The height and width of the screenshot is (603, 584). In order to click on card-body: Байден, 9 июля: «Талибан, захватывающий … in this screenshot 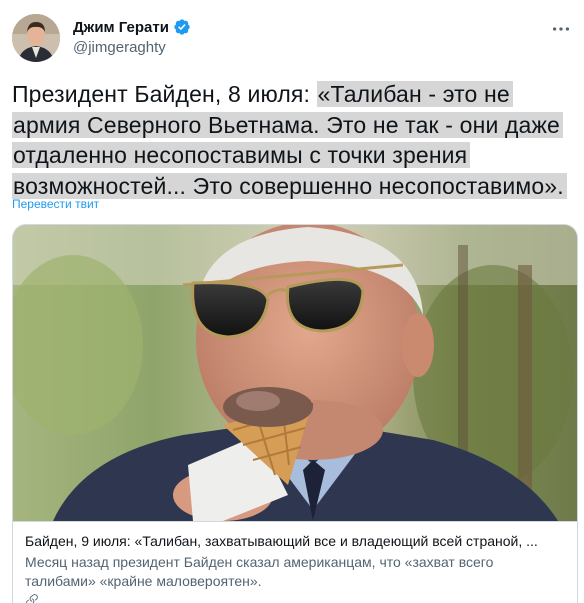, I will do `click(295, 562)`.